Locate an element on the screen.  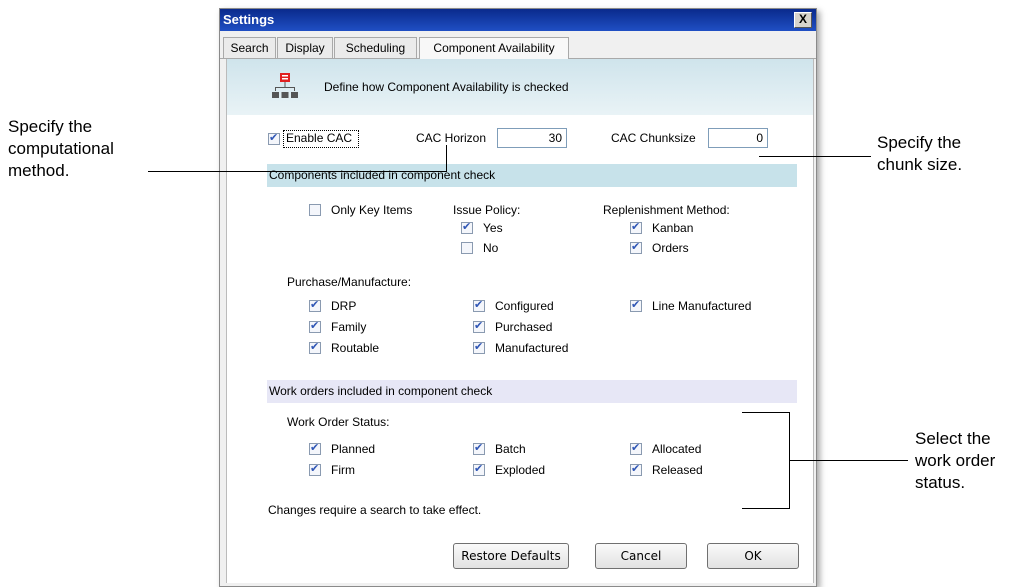
batch-checkbox is located at coordinates (479, 448).